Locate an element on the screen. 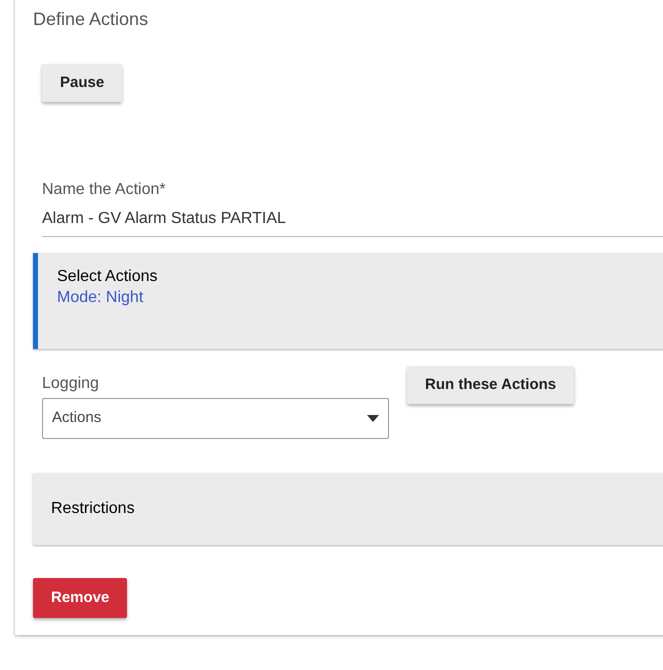 The image size is (663, 670). run-actions-button: Run these Actions is located at coordinates (490, 385).